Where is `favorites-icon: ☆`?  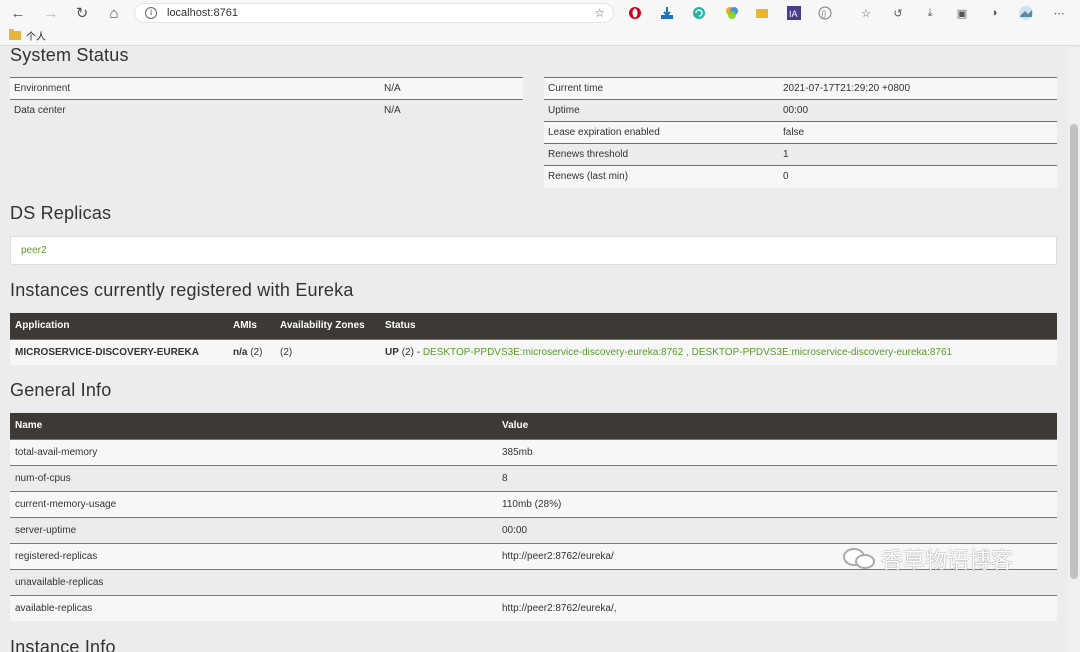 favorites-icon: ☆ is located at coordinates (866, 13).